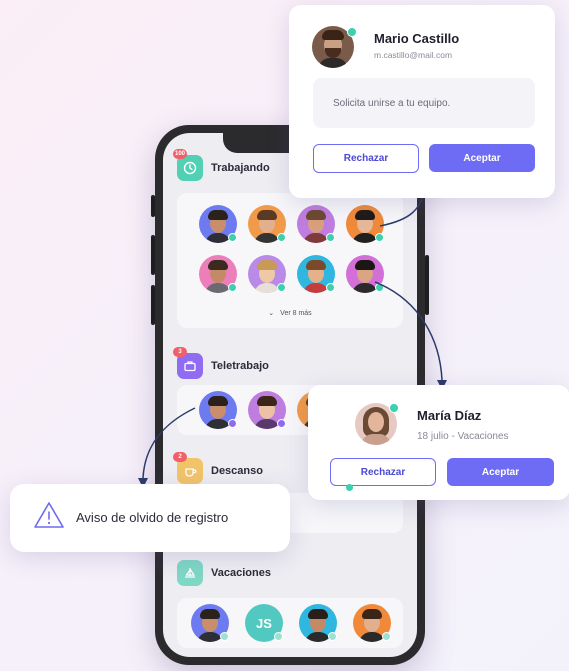  What do you see at coordinates (449, 415) in the screenshot?
I see `requester-name: María Díaz` at bounding box center [449, 415].